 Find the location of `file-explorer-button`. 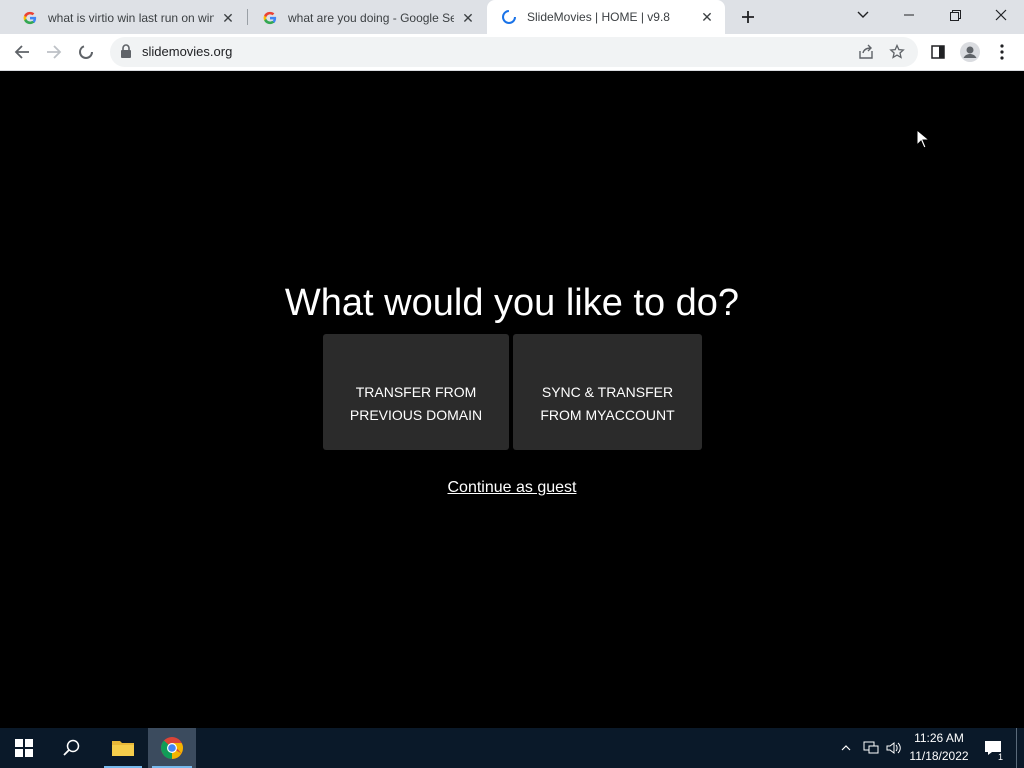

file-explorer-button is located at coordinates (123, 748).